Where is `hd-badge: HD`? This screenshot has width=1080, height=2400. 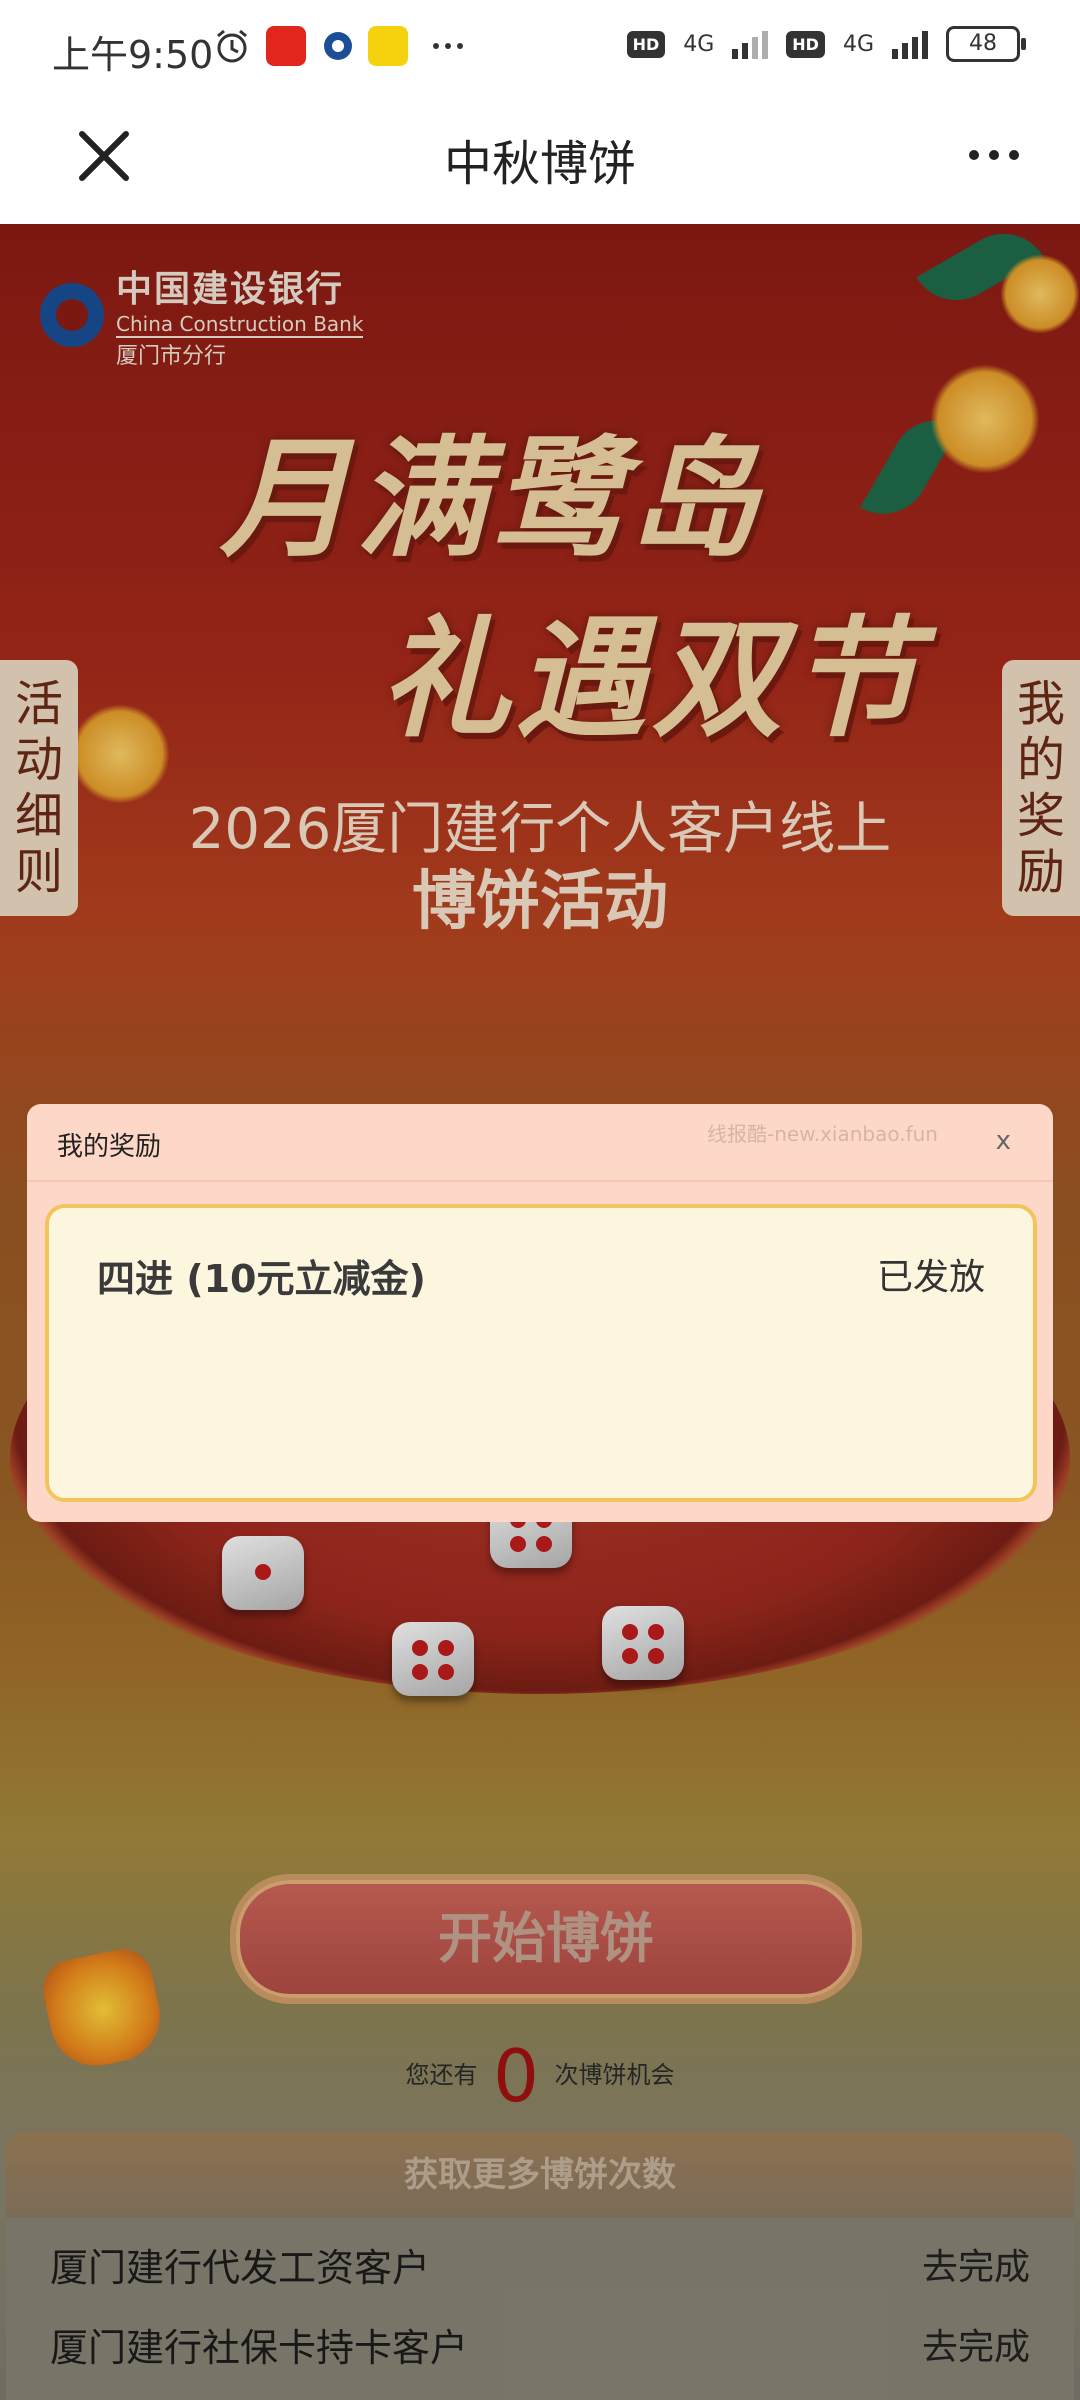
hd-badge: HD is located at coordinates (646, 44).